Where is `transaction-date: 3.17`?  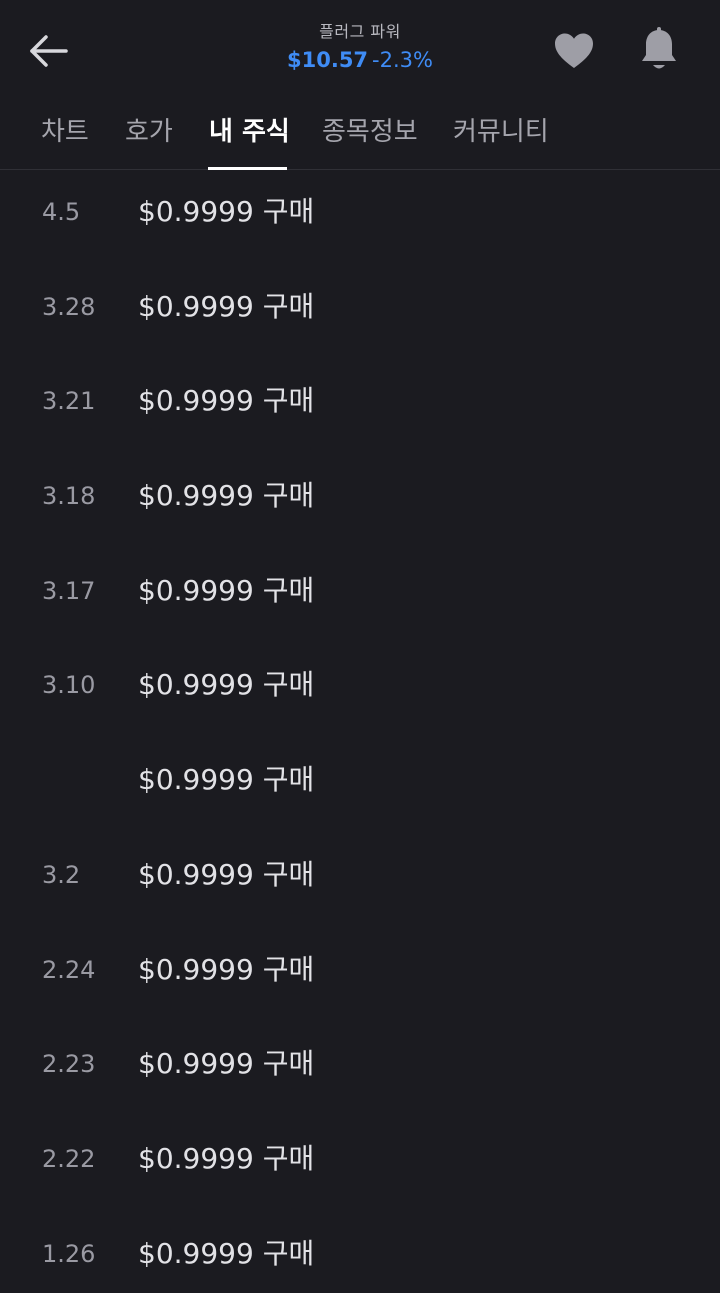
transaction-date: 3.17 is located at coordinates (69, 590).